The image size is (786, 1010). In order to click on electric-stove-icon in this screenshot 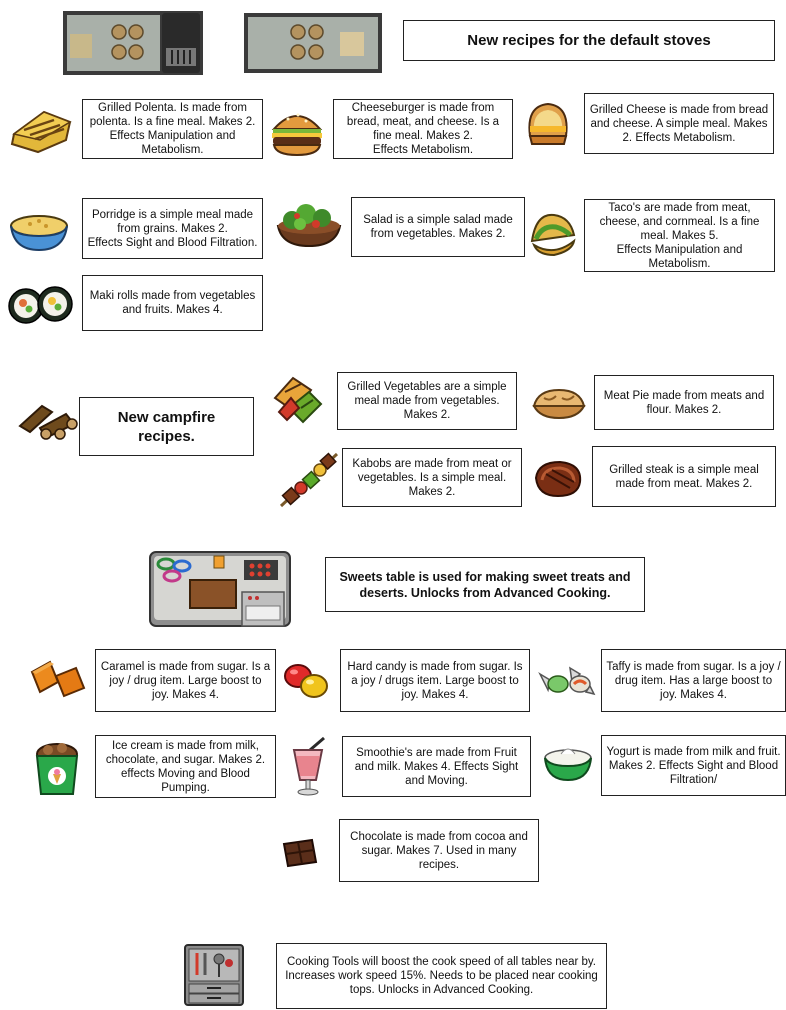, I will do `click(133, 43)`.